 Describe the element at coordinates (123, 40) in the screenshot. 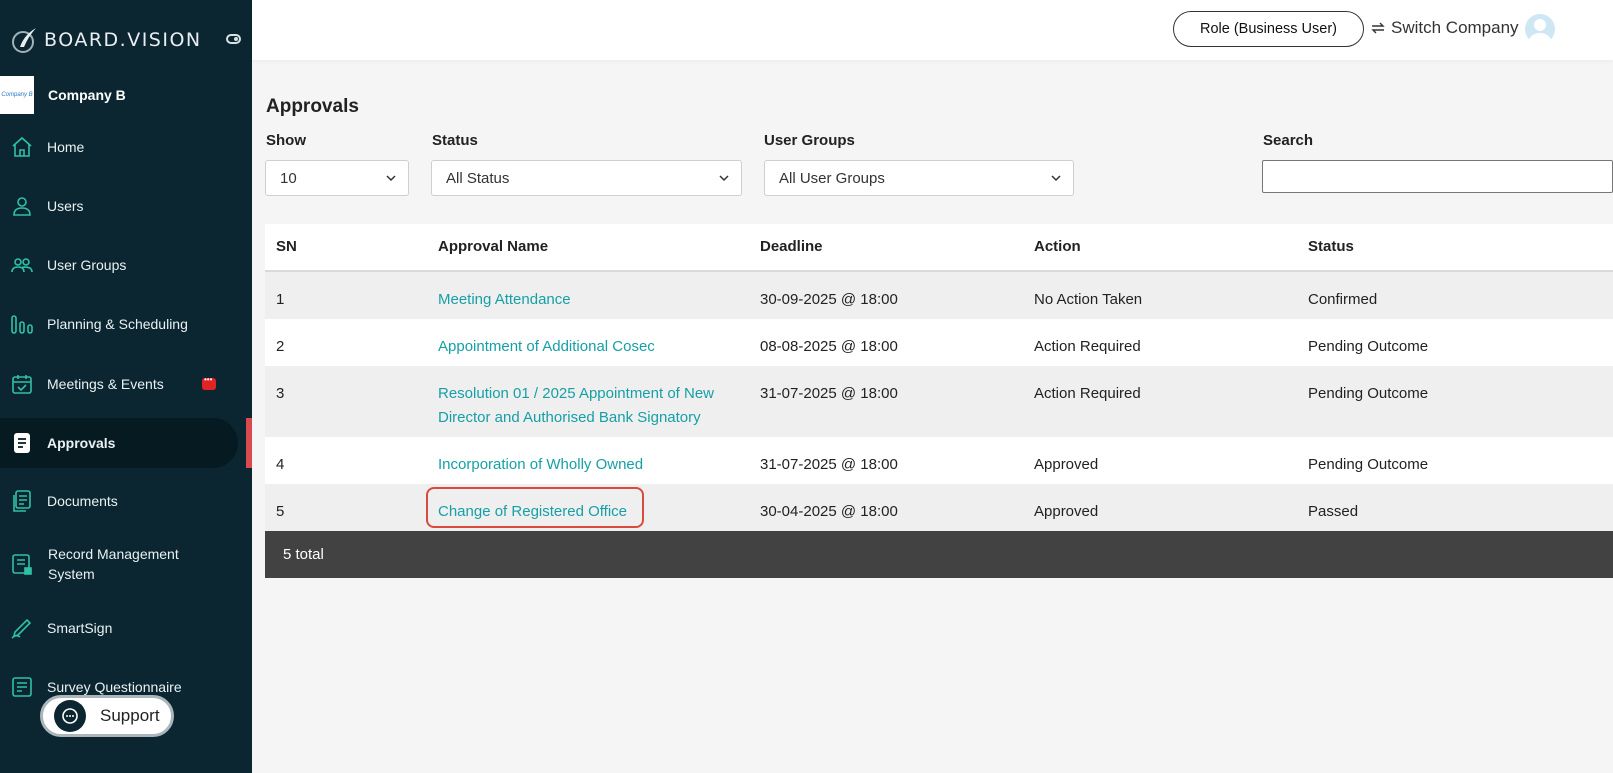

I see `brand-name: BOARD.VISION` at that location.